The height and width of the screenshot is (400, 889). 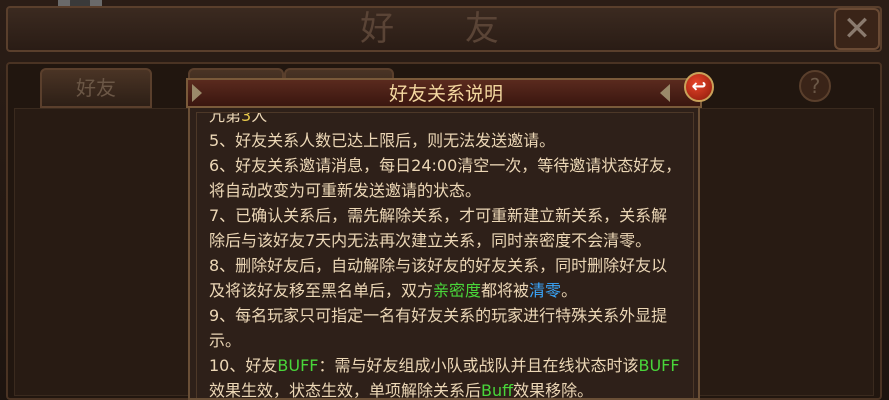 I want to click on rule-text: 6、好友关系邀请消息，每日24:00清空一次，等待邀请状态好友，, so click(x=445, y=165).